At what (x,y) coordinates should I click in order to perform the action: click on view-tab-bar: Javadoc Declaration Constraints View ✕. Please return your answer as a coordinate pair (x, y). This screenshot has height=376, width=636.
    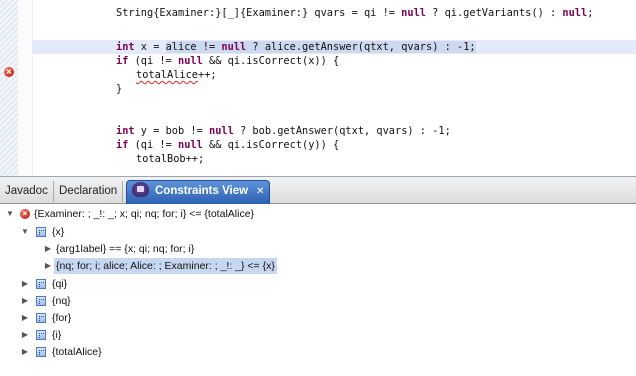
    Looking at the image, I should click on (318, 190).